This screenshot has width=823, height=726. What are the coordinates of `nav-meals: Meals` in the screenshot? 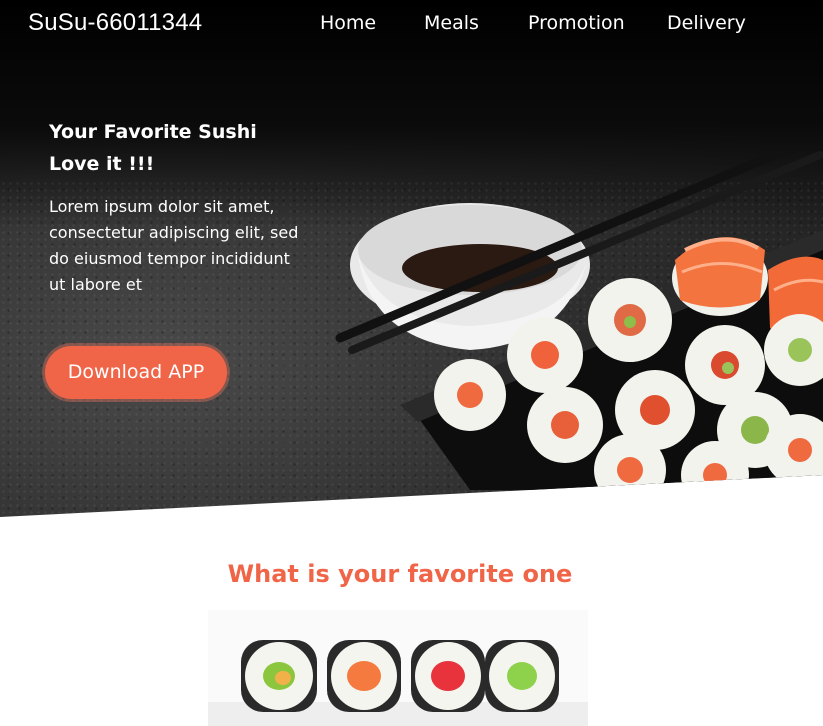 It's located at (451, 23).